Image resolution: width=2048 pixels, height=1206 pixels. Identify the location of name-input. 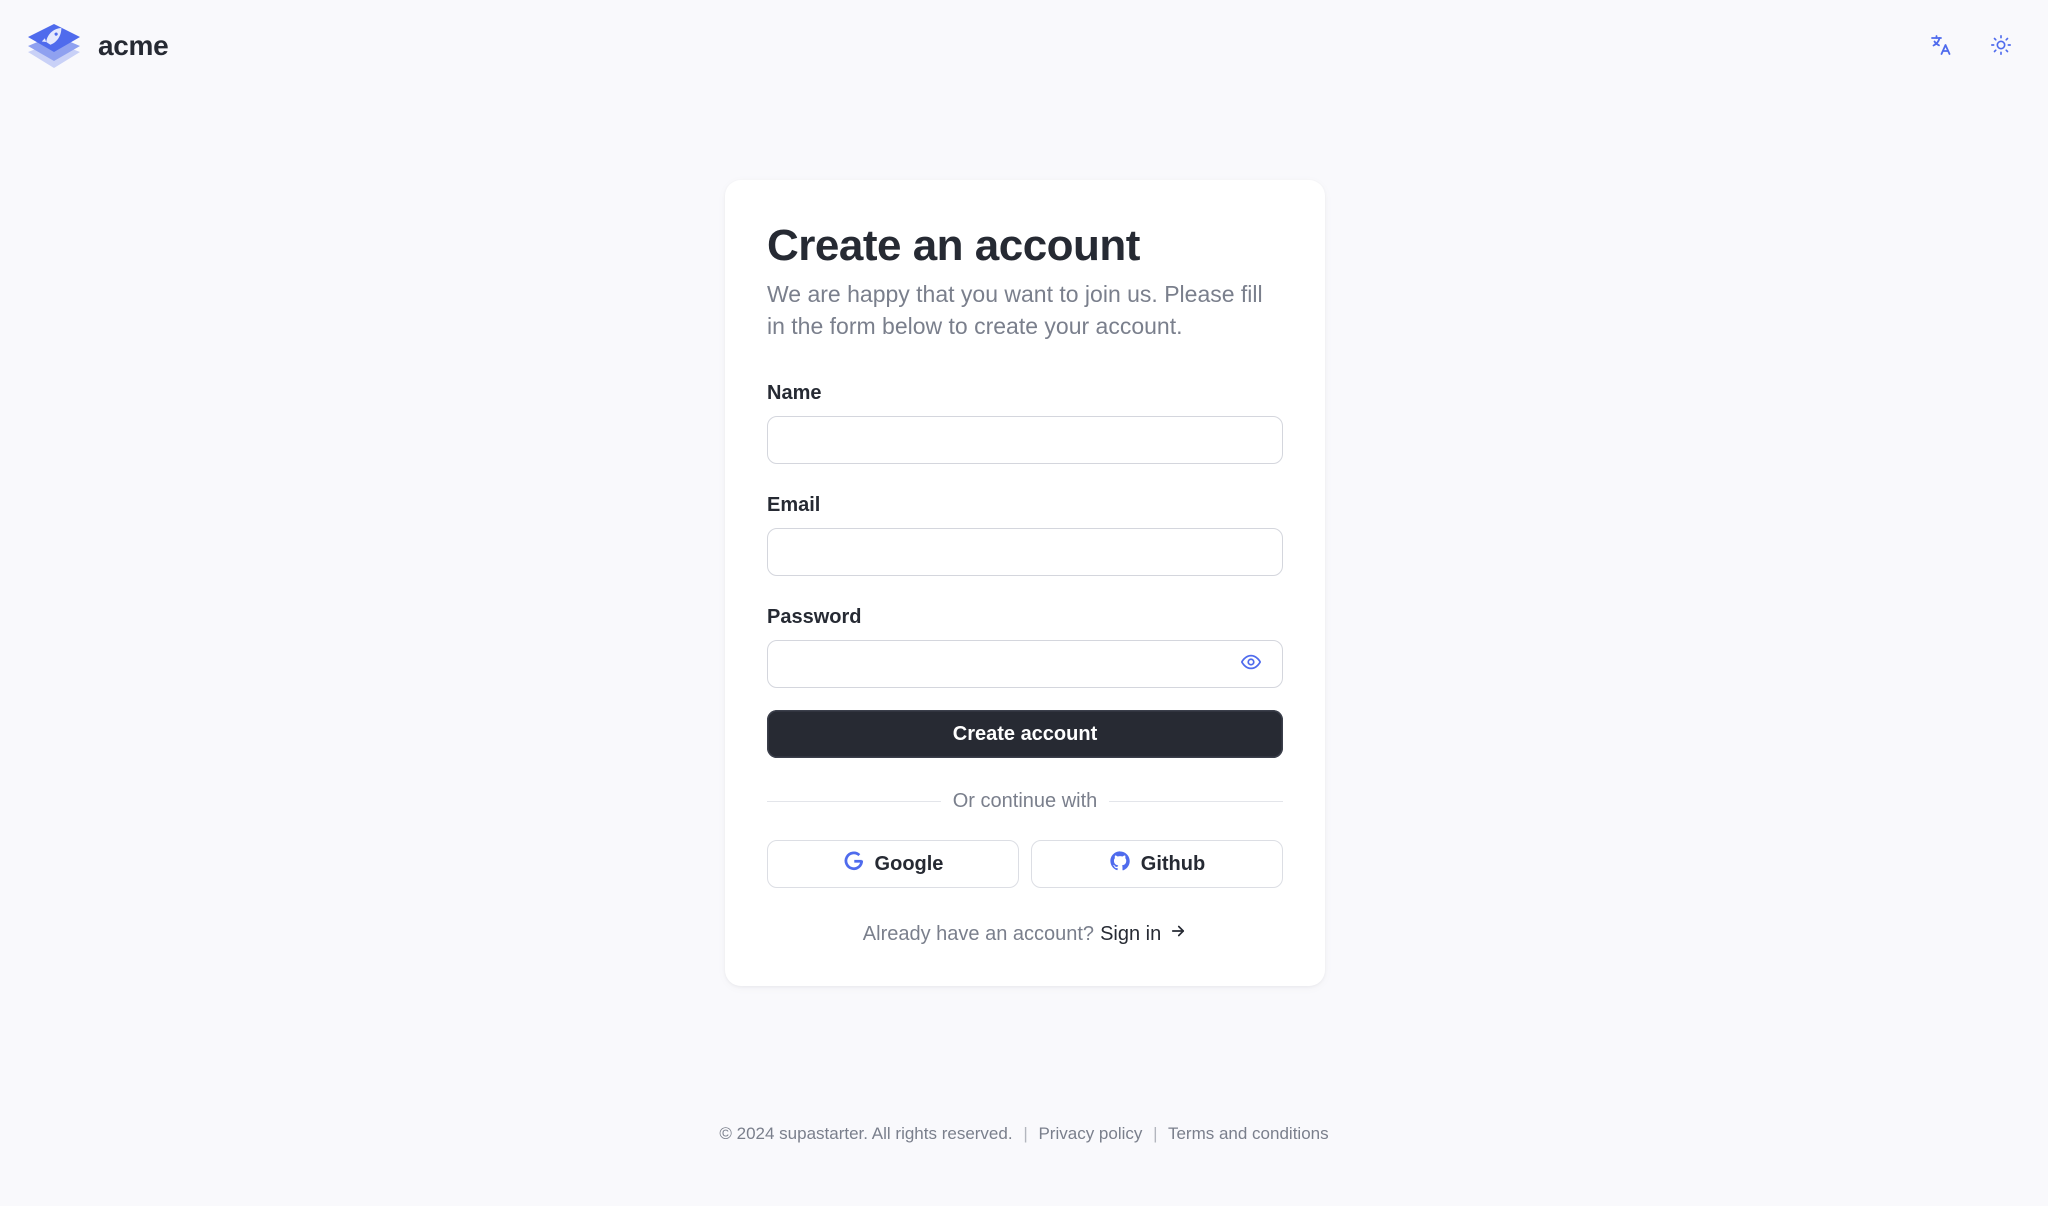
(1025, 440).